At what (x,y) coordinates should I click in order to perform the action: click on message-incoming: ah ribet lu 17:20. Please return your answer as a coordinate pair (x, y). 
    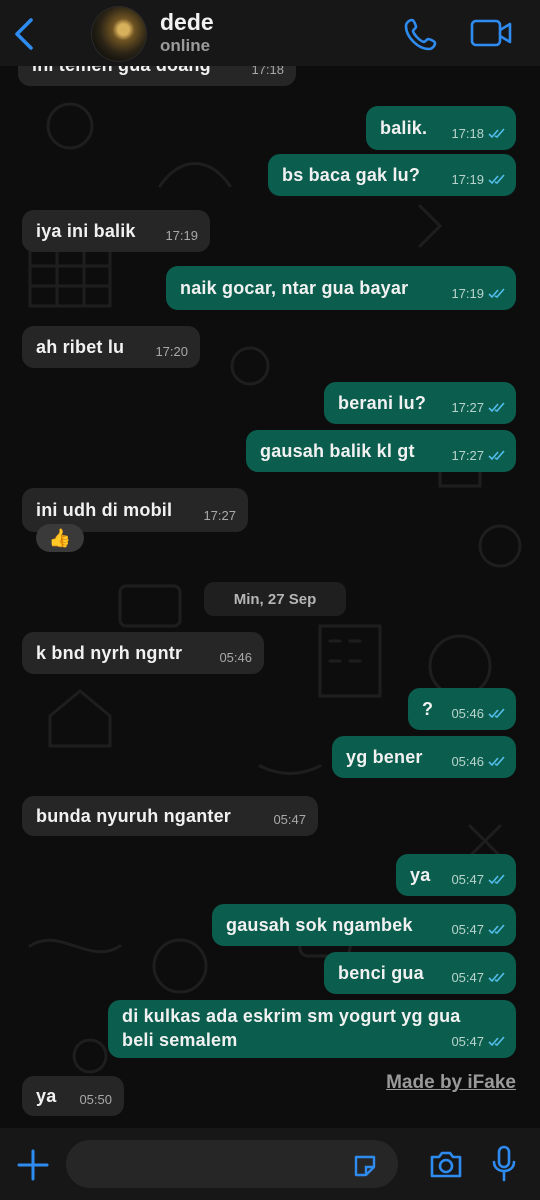
    Looking at the image, I should click on (111, 347).